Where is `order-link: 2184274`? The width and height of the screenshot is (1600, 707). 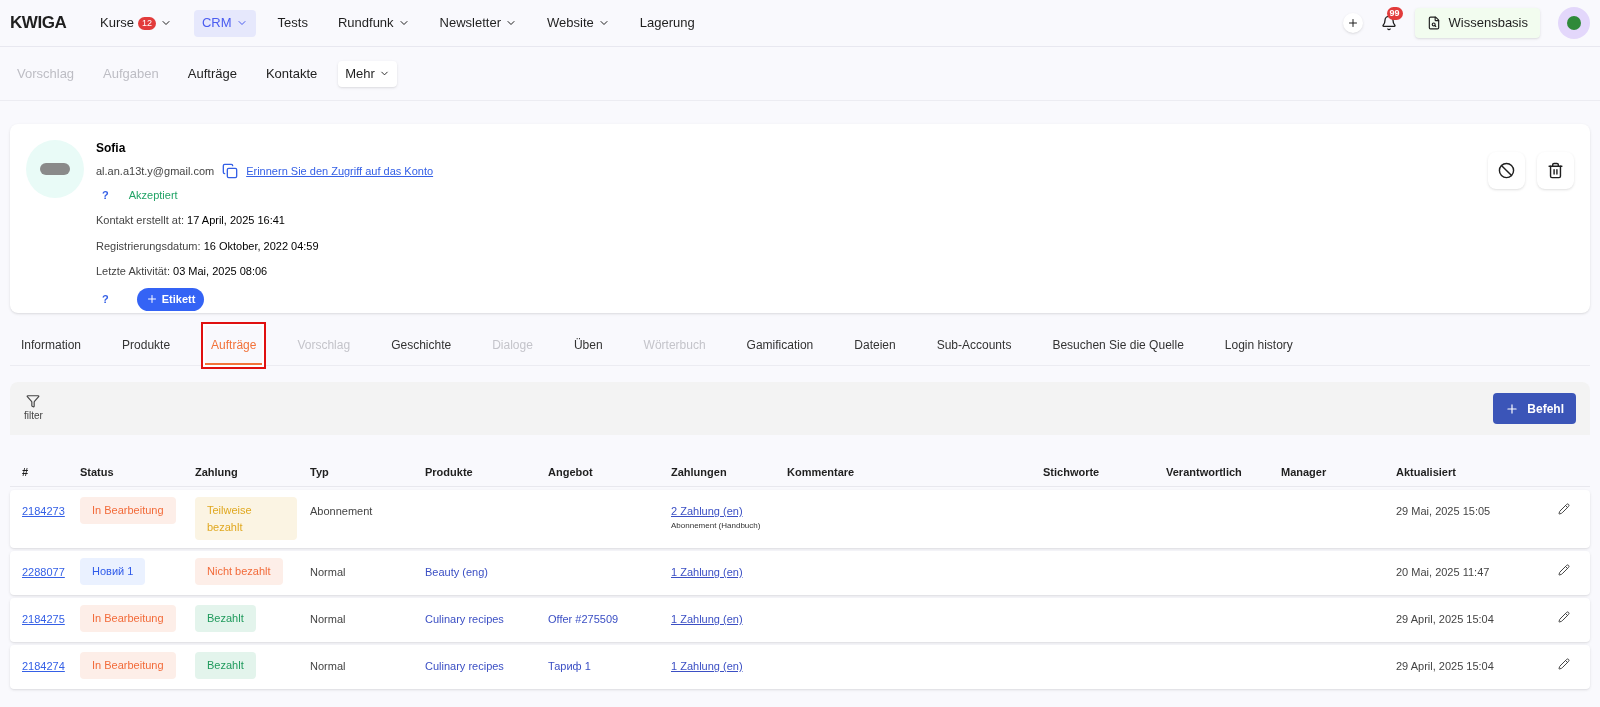 order-link: 2184274 is located at coordinates (51, 666).